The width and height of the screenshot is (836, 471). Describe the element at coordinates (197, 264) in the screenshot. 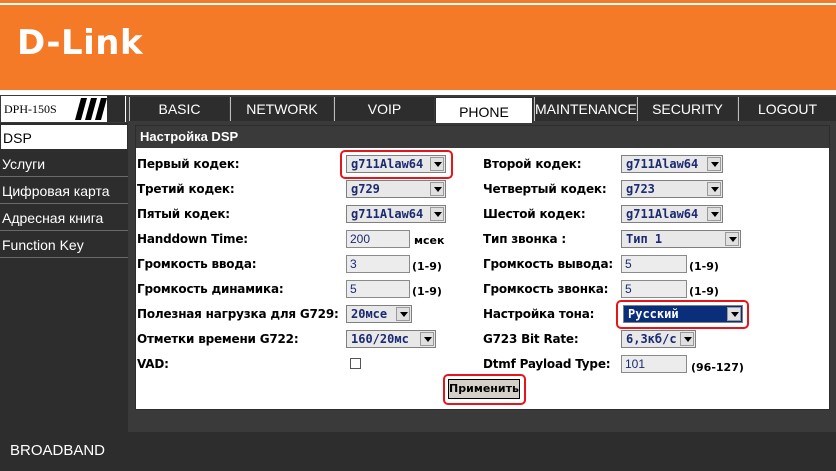

I see `input-volume-label: Громкость ввода:` at that location.